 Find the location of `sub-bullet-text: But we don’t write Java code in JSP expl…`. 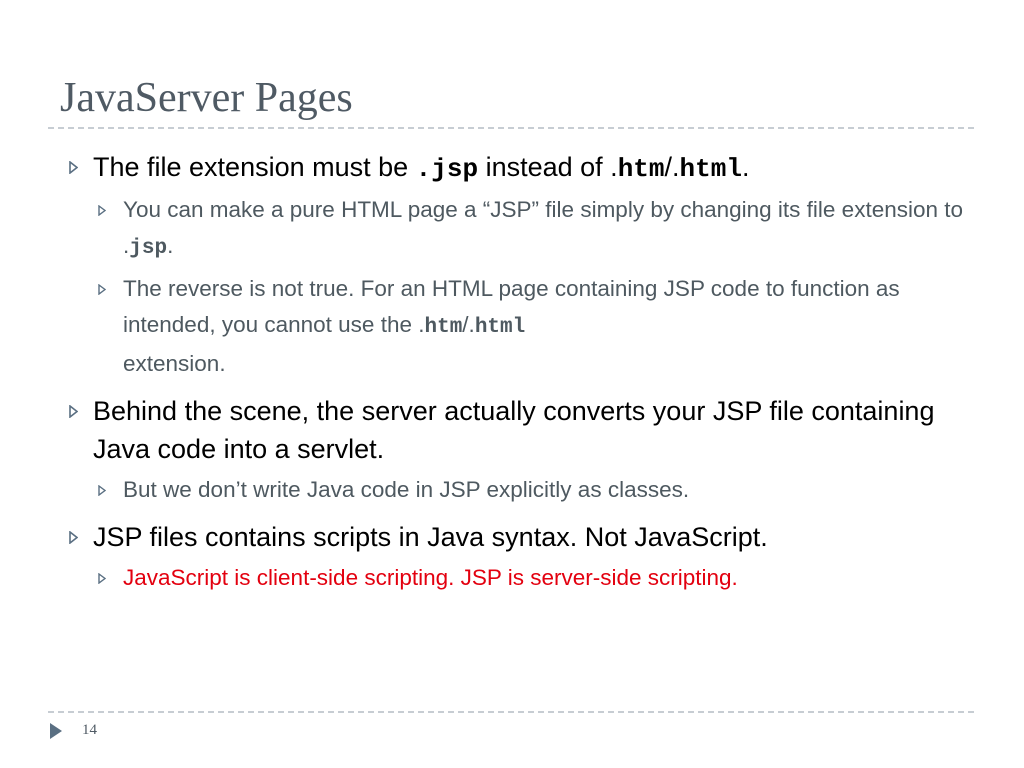

sub-bullet-text: But we don’t write Java code in JSP expl… is located at coordinates (406, 489).